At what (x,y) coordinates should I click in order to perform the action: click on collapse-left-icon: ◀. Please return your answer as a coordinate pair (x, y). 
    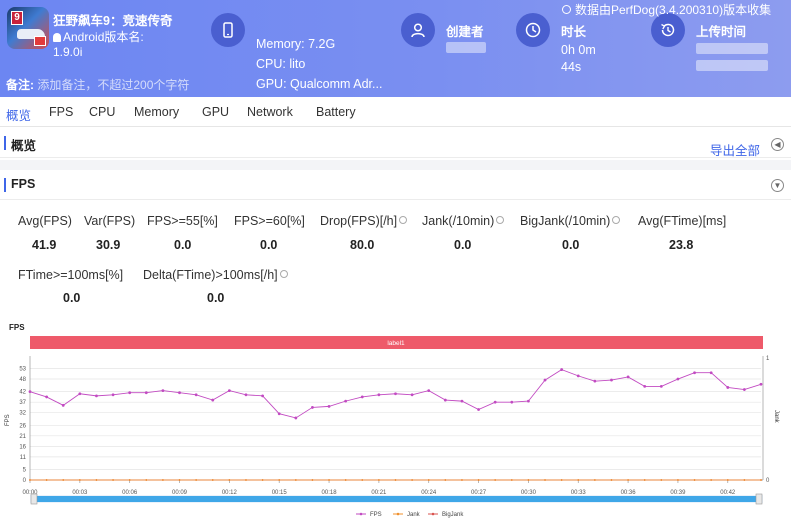
    Looking at the image, I should click on (777, 144).